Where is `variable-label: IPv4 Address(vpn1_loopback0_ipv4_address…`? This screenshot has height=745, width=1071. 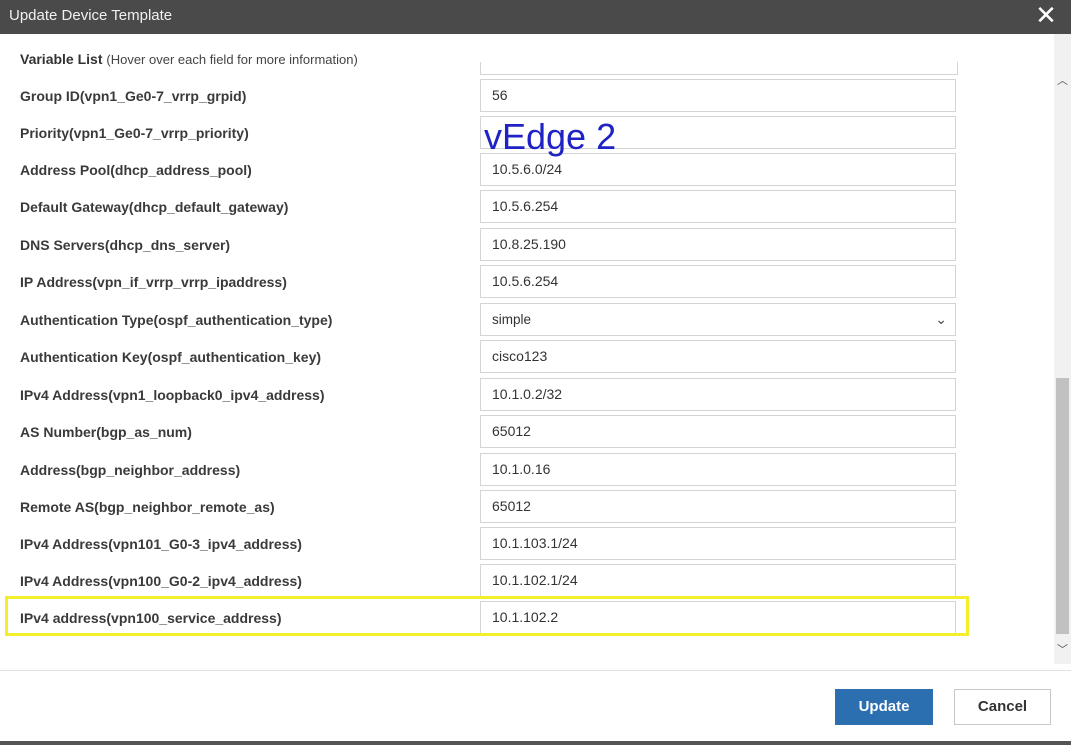
variable-label: IPv4 Address(vpn1_loopback0_ipv4_address… is located at coordinates (172, 395).